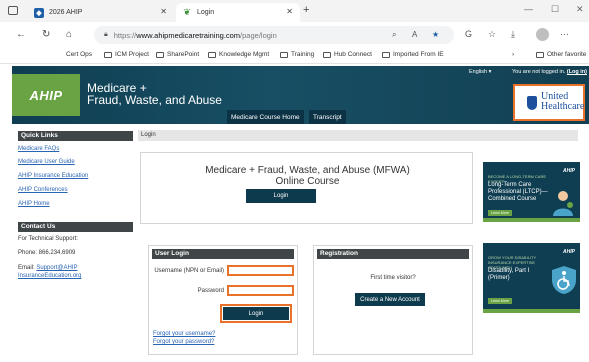 The height and width of the screenshot is (362, 589). I want to click on download-icon: ⤓, so click(513, 34).